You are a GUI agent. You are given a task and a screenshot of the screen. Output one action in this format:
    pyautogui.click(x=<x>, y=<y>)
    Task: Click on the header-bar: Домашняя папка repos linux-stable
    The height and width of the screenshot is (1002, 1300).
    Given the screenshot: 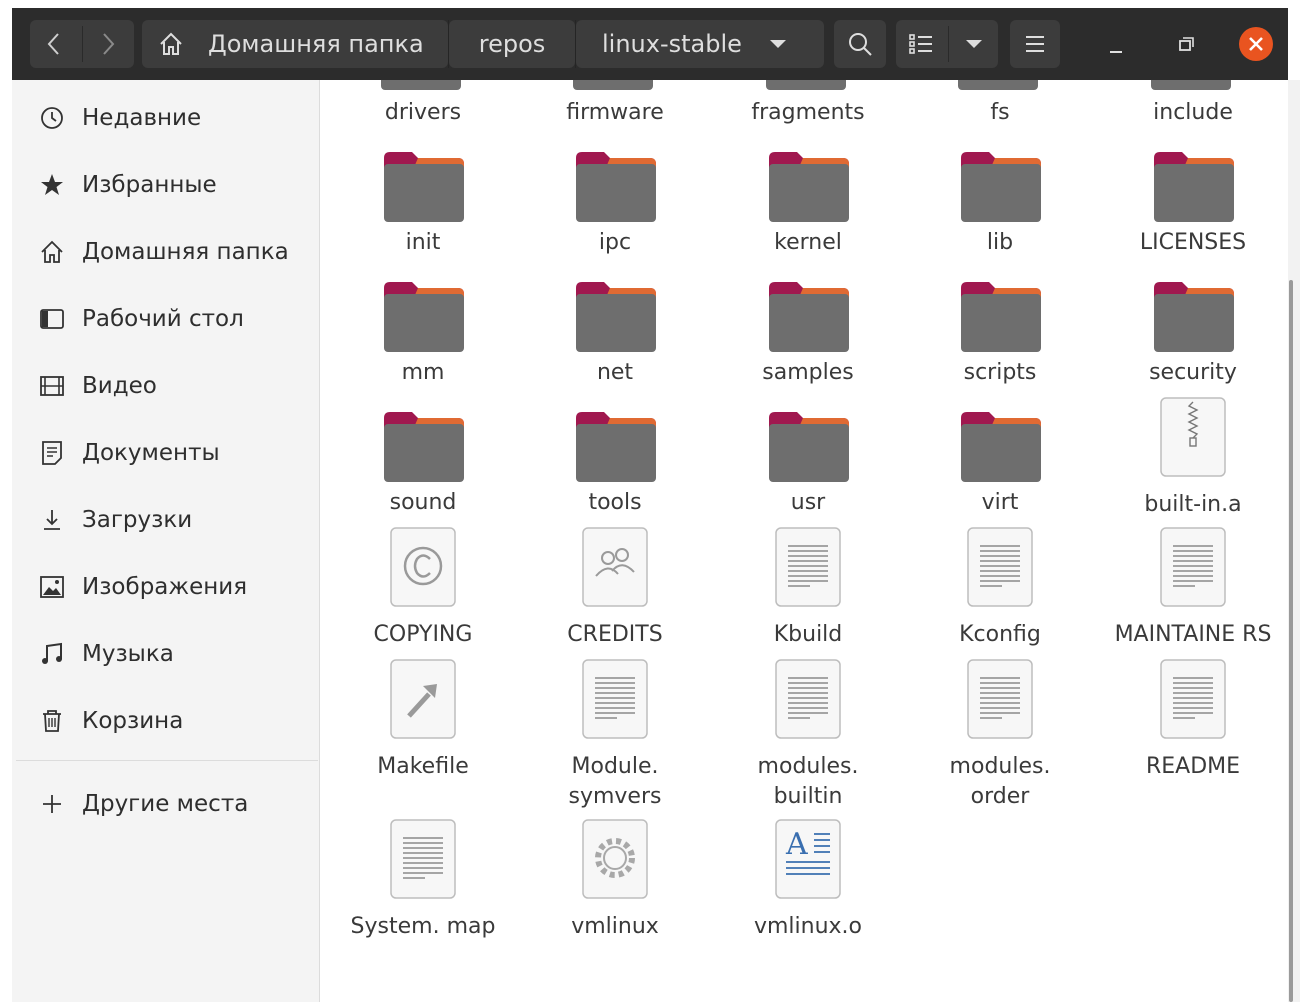 What is the action you would take?
    pyautogui.click(x=650, y=44)
    